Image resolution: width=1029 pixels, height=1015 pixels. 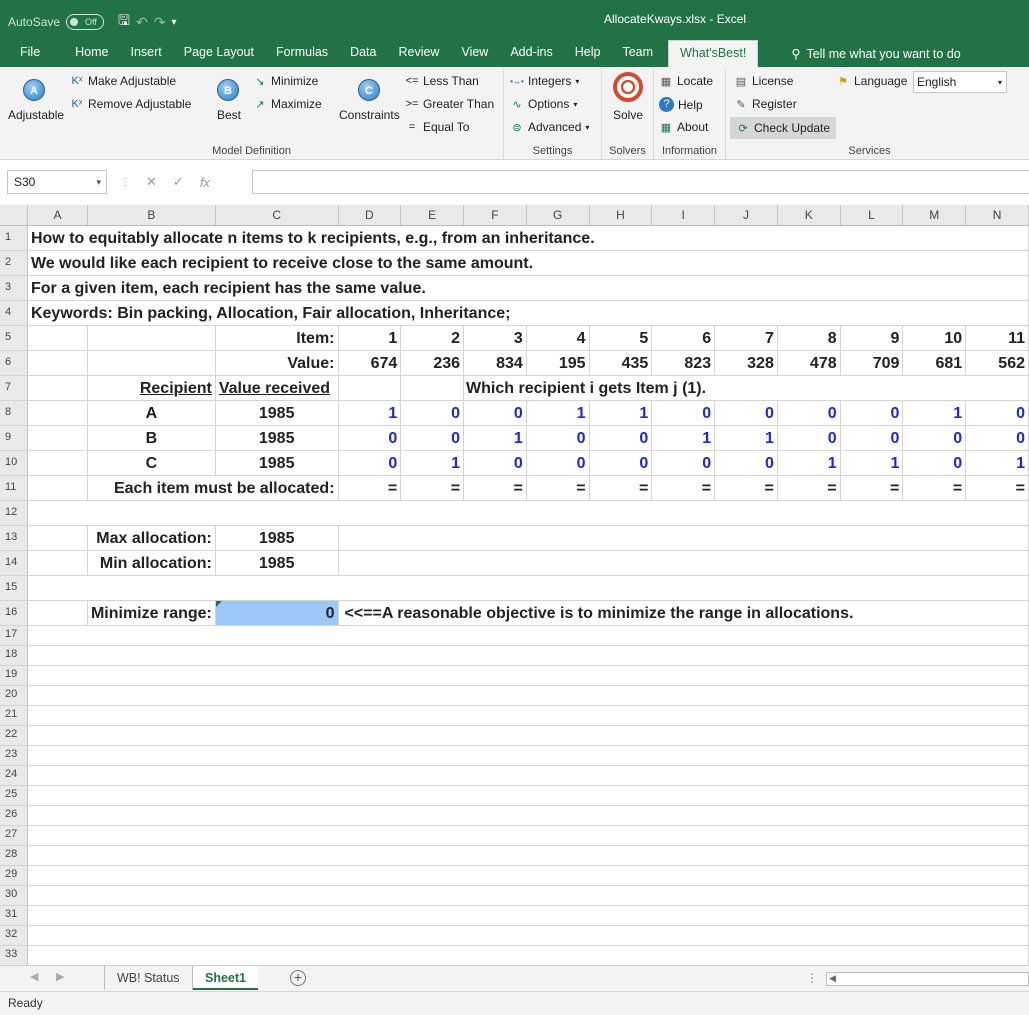 What do you see at coordinates (432, 215) in the screenshot?
I see `col-header: E` at bounding box center [432, 215].